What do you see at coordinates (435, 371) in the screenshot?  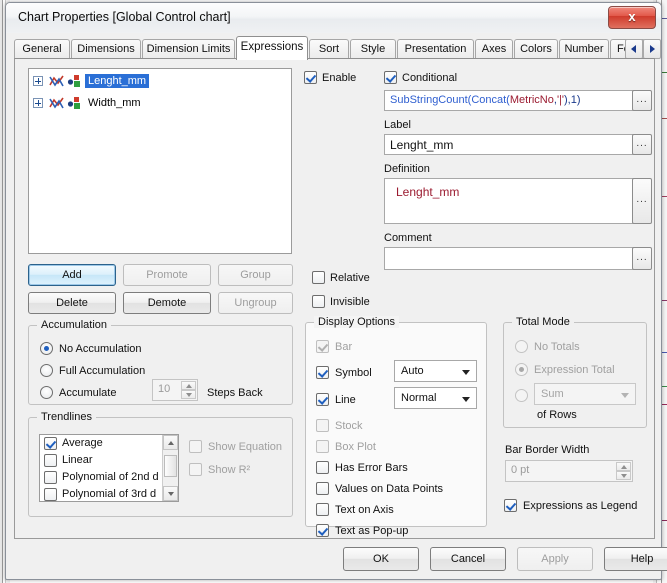 I see `symbol-select: Auto` at bounding box center [435, 371].